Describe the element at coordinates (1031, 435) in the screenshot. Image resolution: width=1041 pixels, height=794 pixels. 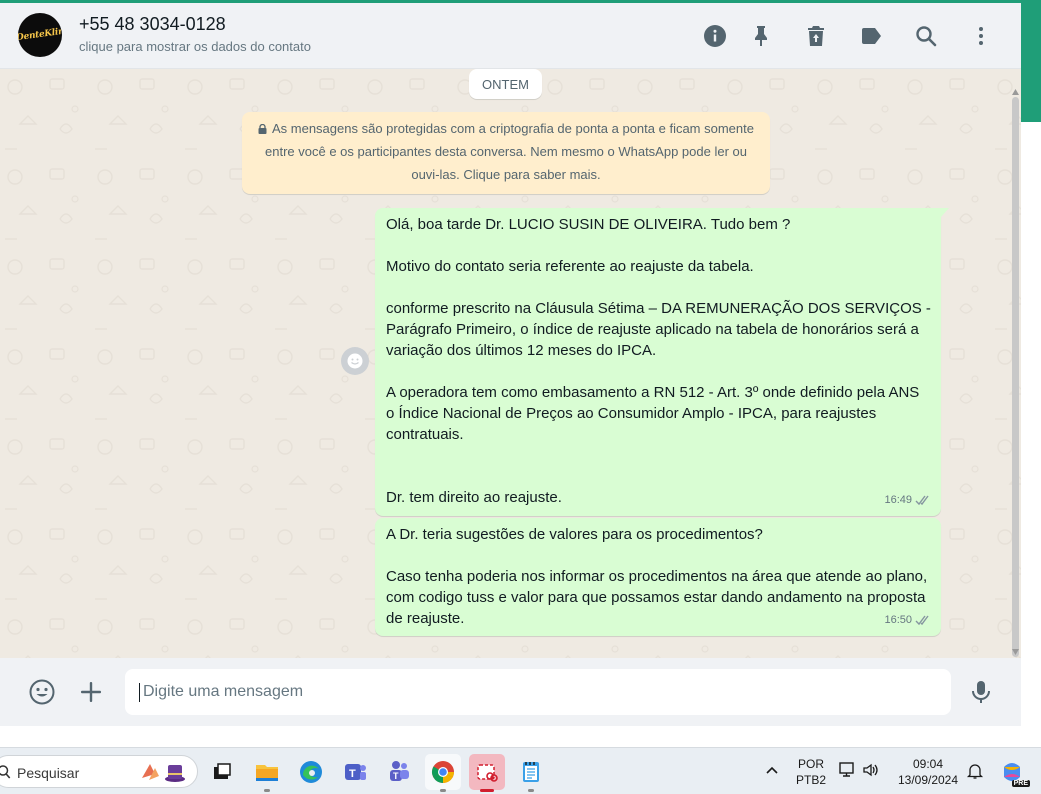
I see `window-right-margin` at that location.